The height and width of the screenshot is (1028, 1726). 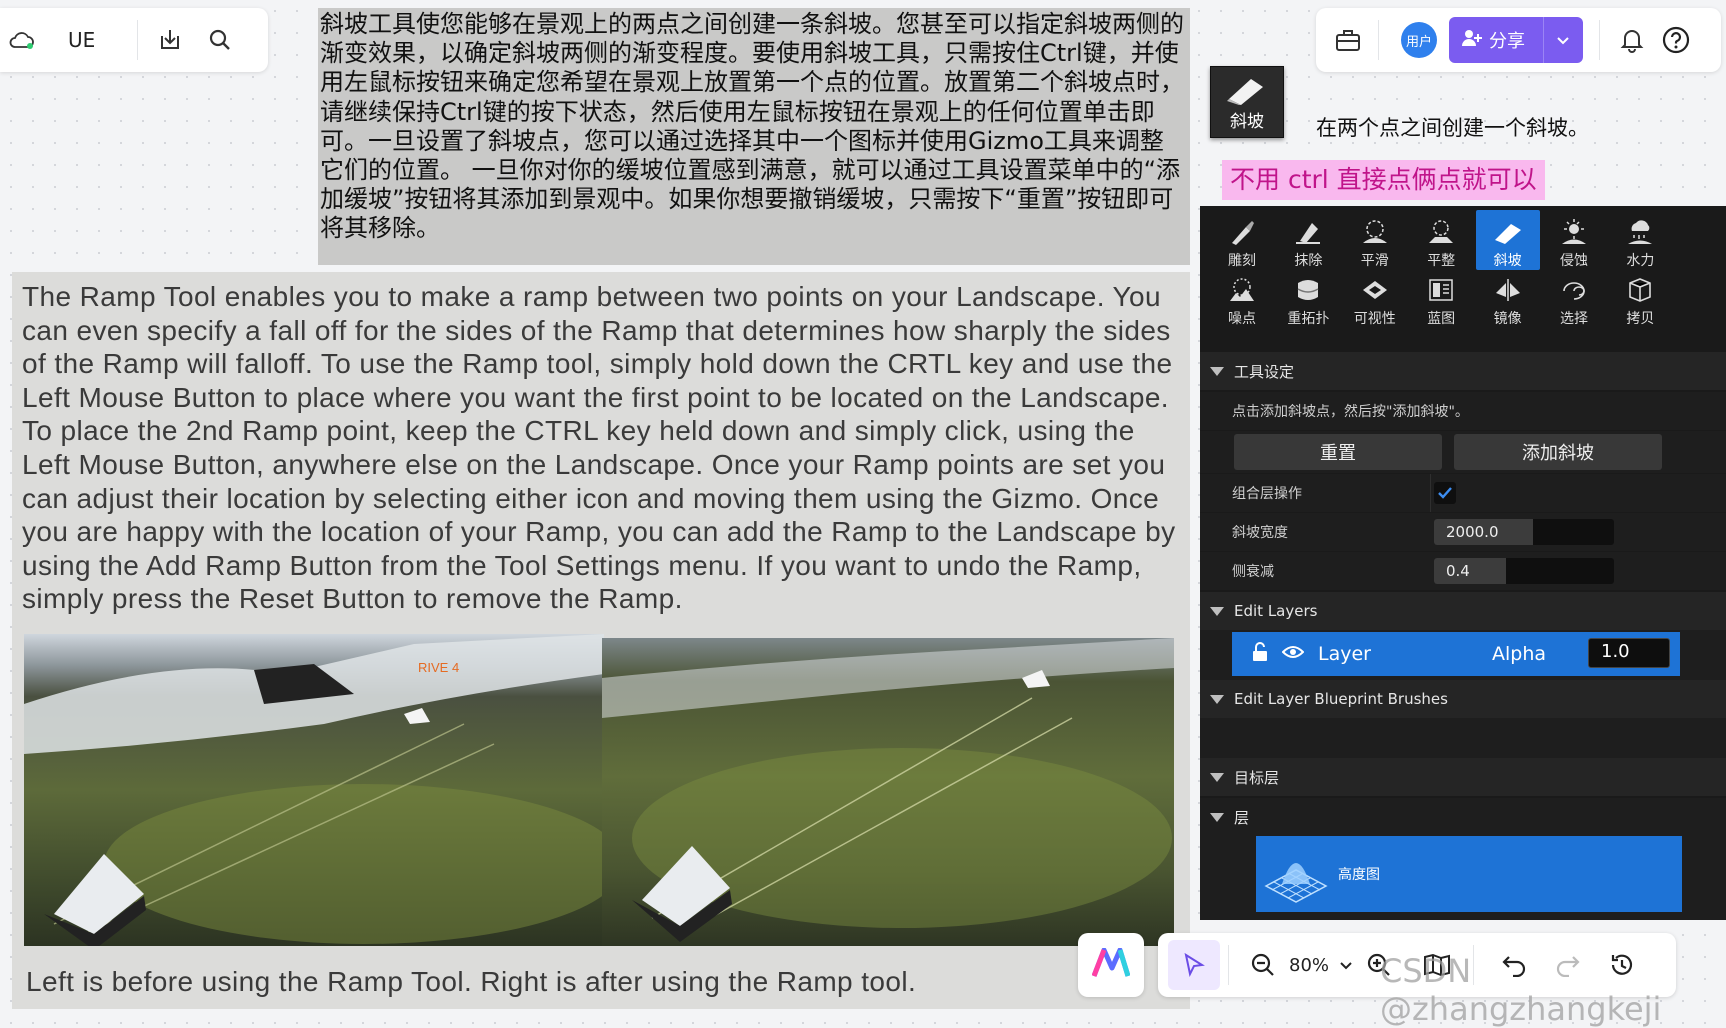 I want to click on add-user-icon, so click(x=1472, y=40).